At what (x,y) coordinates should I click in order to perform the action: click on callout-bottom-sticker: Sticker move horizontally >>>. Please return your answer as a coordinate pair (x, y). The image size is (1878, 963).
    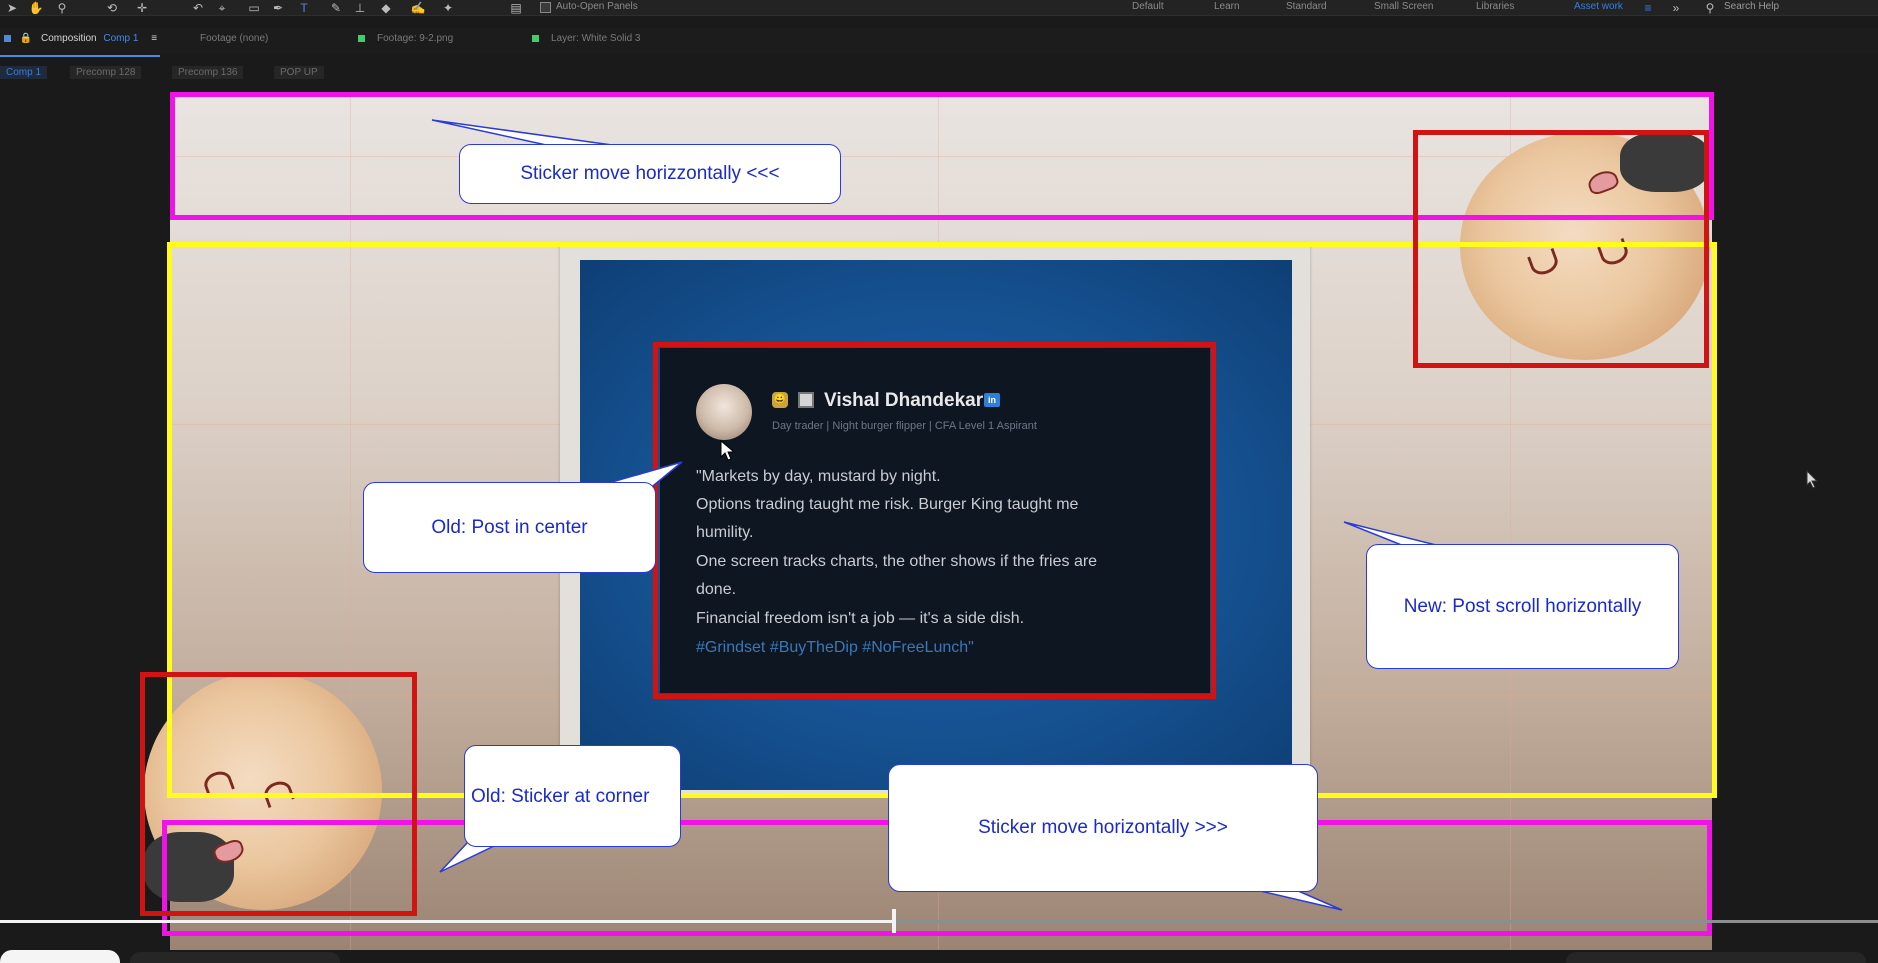
    Looking at the image, I should click on (1103, 828).